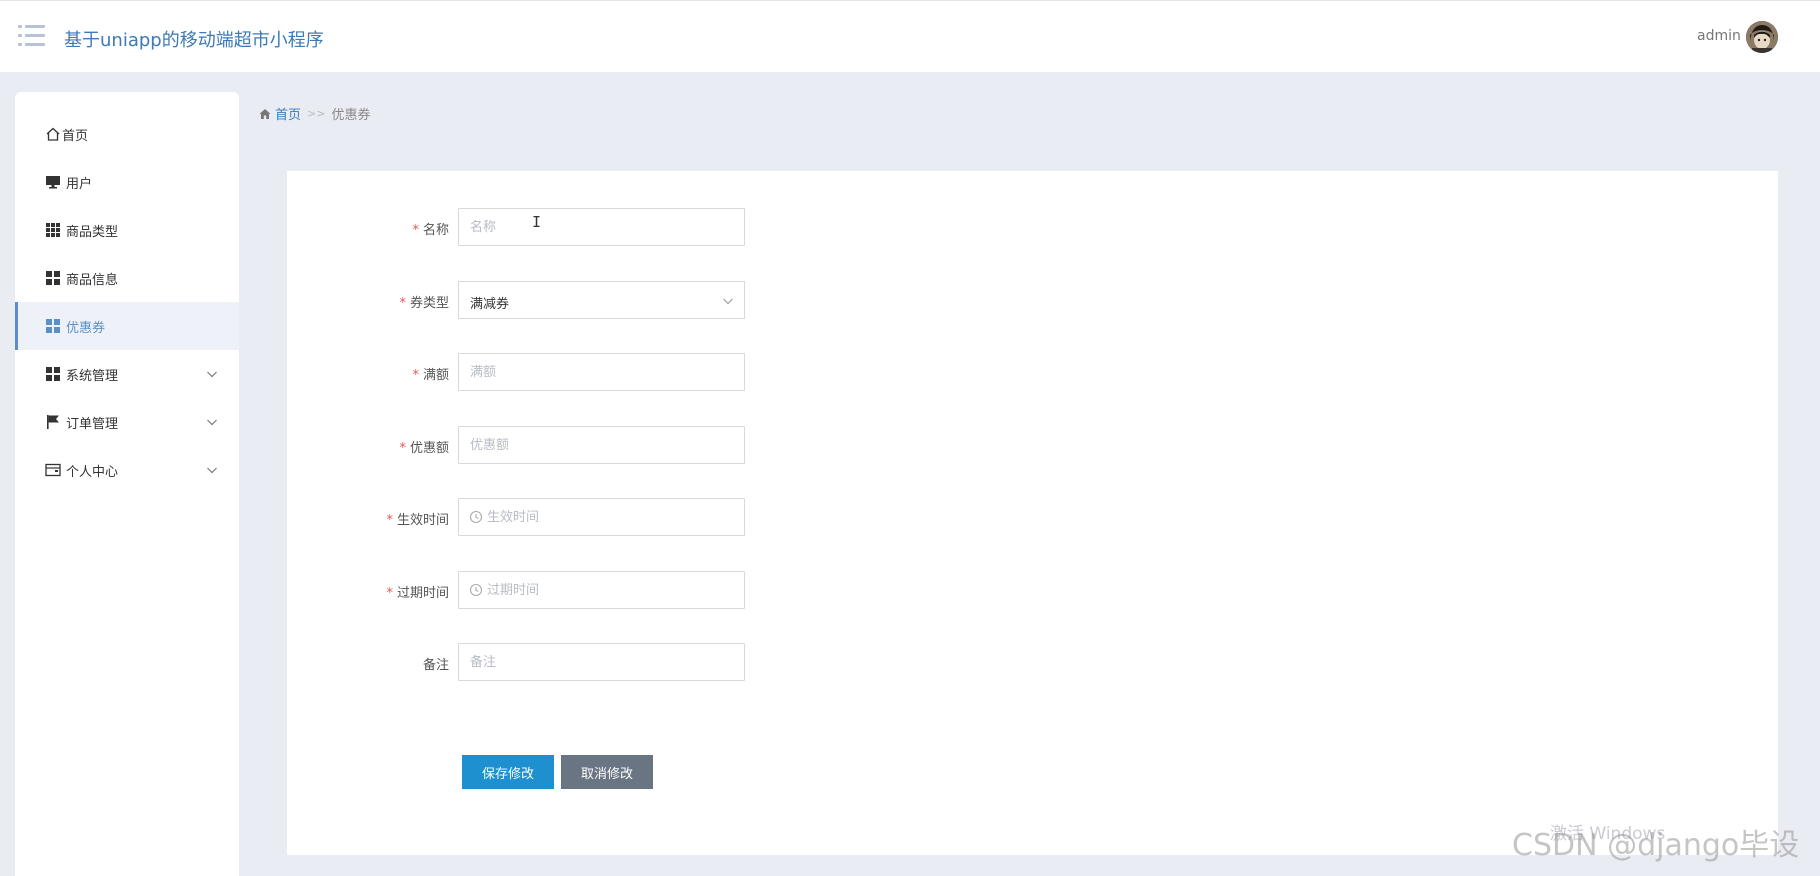 The width and height of the screenshot is (1820, 876). What do you see at coordinates (127, 422) in the screenshot?
I see `sidebar-item-orders: 订单管理` at bounding box center [127, 422].